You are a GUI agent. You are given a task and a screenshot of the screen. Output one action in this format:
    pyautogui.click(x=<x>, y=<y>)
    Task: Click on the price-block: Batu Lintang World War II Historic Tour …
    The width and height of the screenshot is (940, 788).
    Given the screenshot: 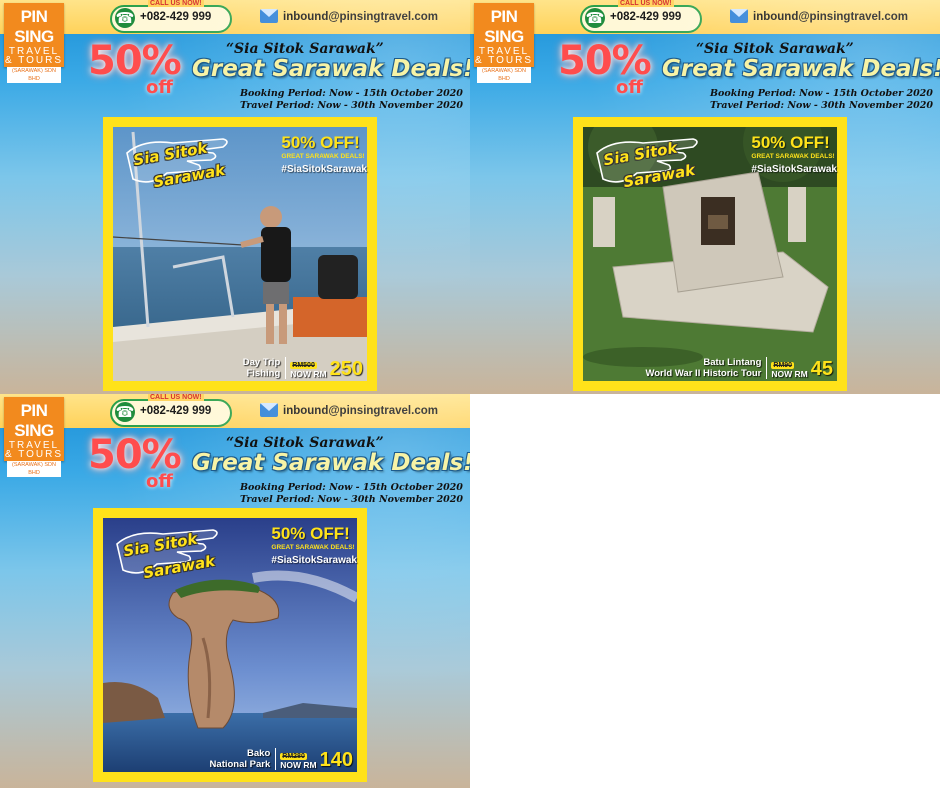 What is the action you would take?
    pyautogui.click(x=739, y=368)
    